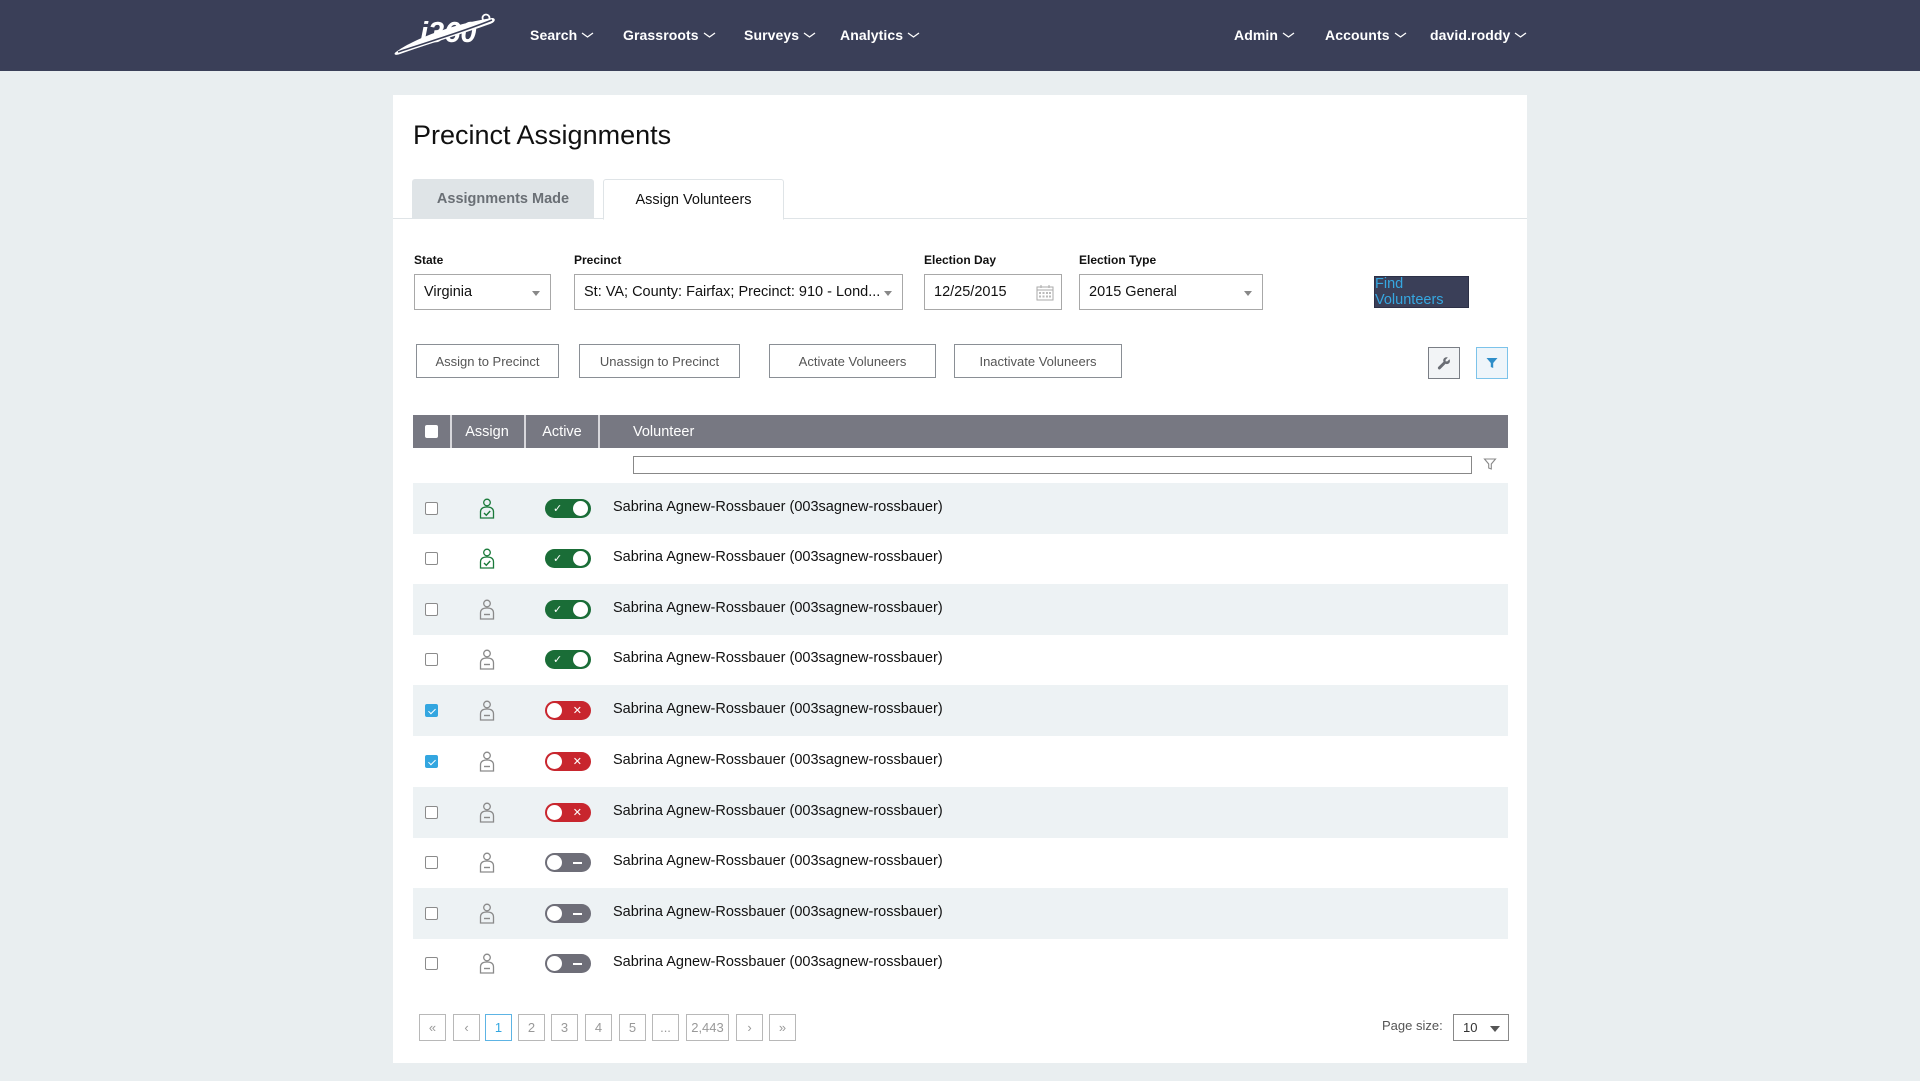  What do you see at coordinates (632, 1027) in the screenshot?
I see `page-5-button: 5` at bounding box center [632, 1027].